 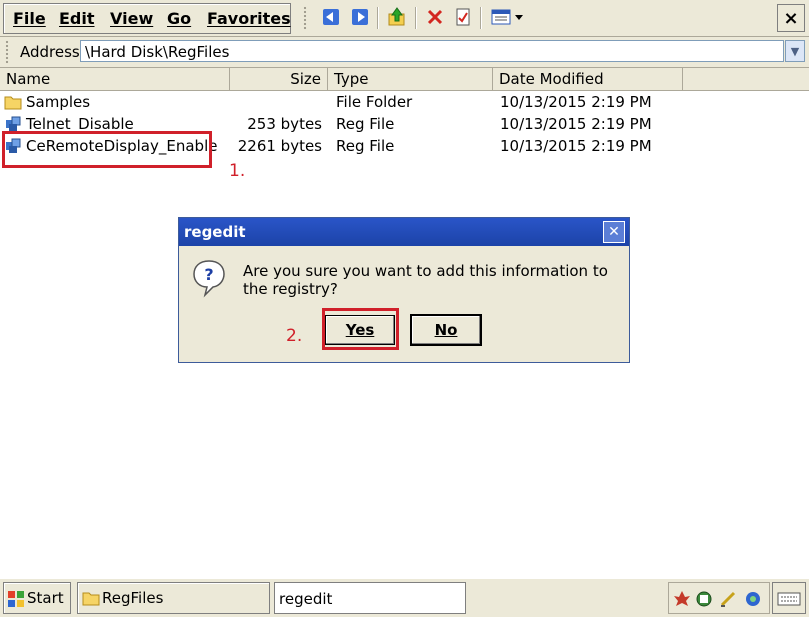 I want to click on dialog-title: regedit, so click(x=215, y=232).